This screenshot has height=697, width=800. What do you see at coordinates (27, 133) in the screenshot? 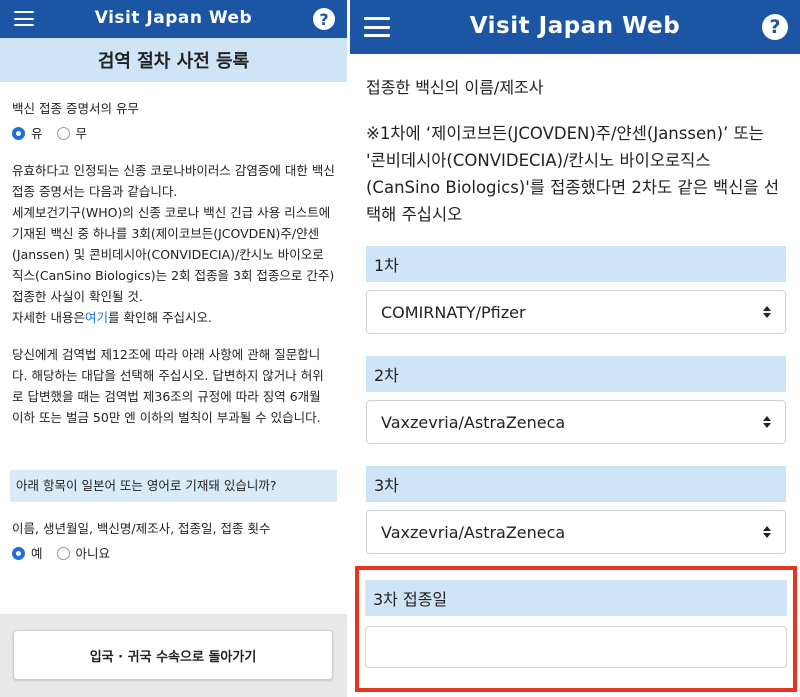
I see `radio-yes: 유` at bounding box center [27, 133].